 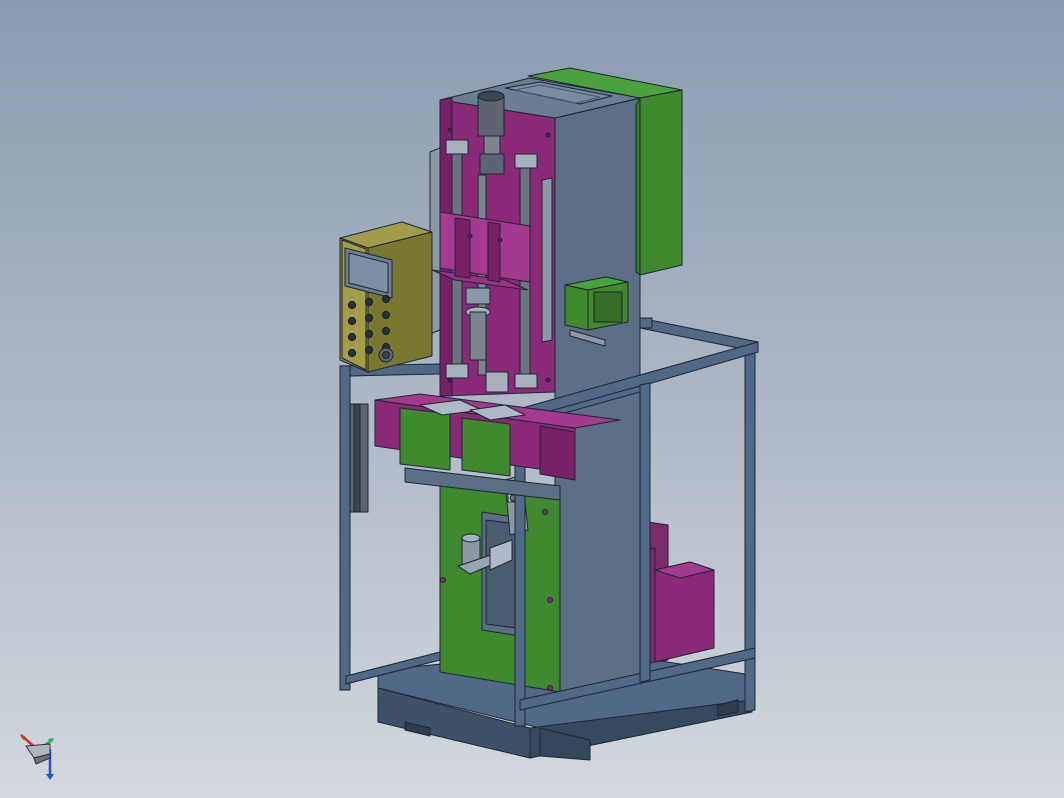 What do you see at coordinates (500, 586) in the screenshot?
I see `green-lower-housing` at bounding box center [500, 586].